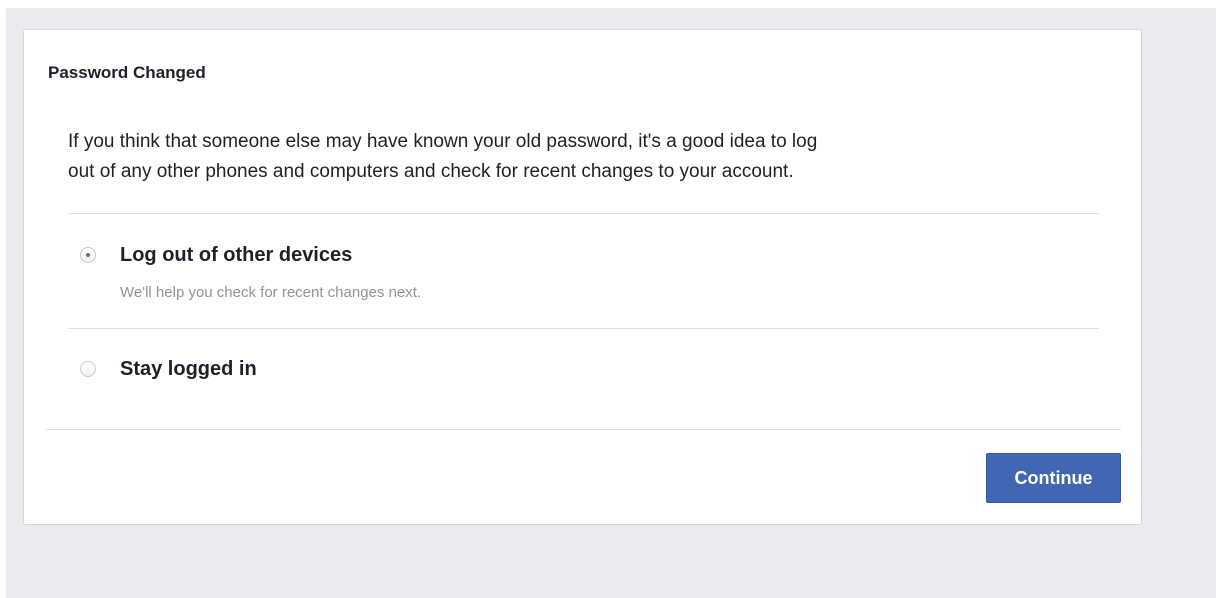 The height and width of the screenshot is (598, 1216). What do you see at coordinates (608, 4) in the screenshot?
I see `page-top-edge` at bounding box center [608, 4].